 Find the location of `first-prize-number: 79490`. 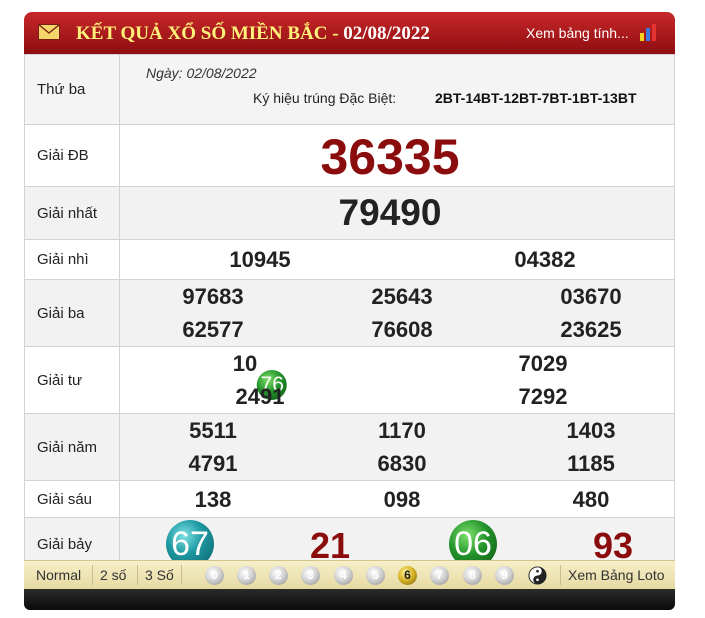

first-prize-number: 79490 is located at coordinates (390, 212).